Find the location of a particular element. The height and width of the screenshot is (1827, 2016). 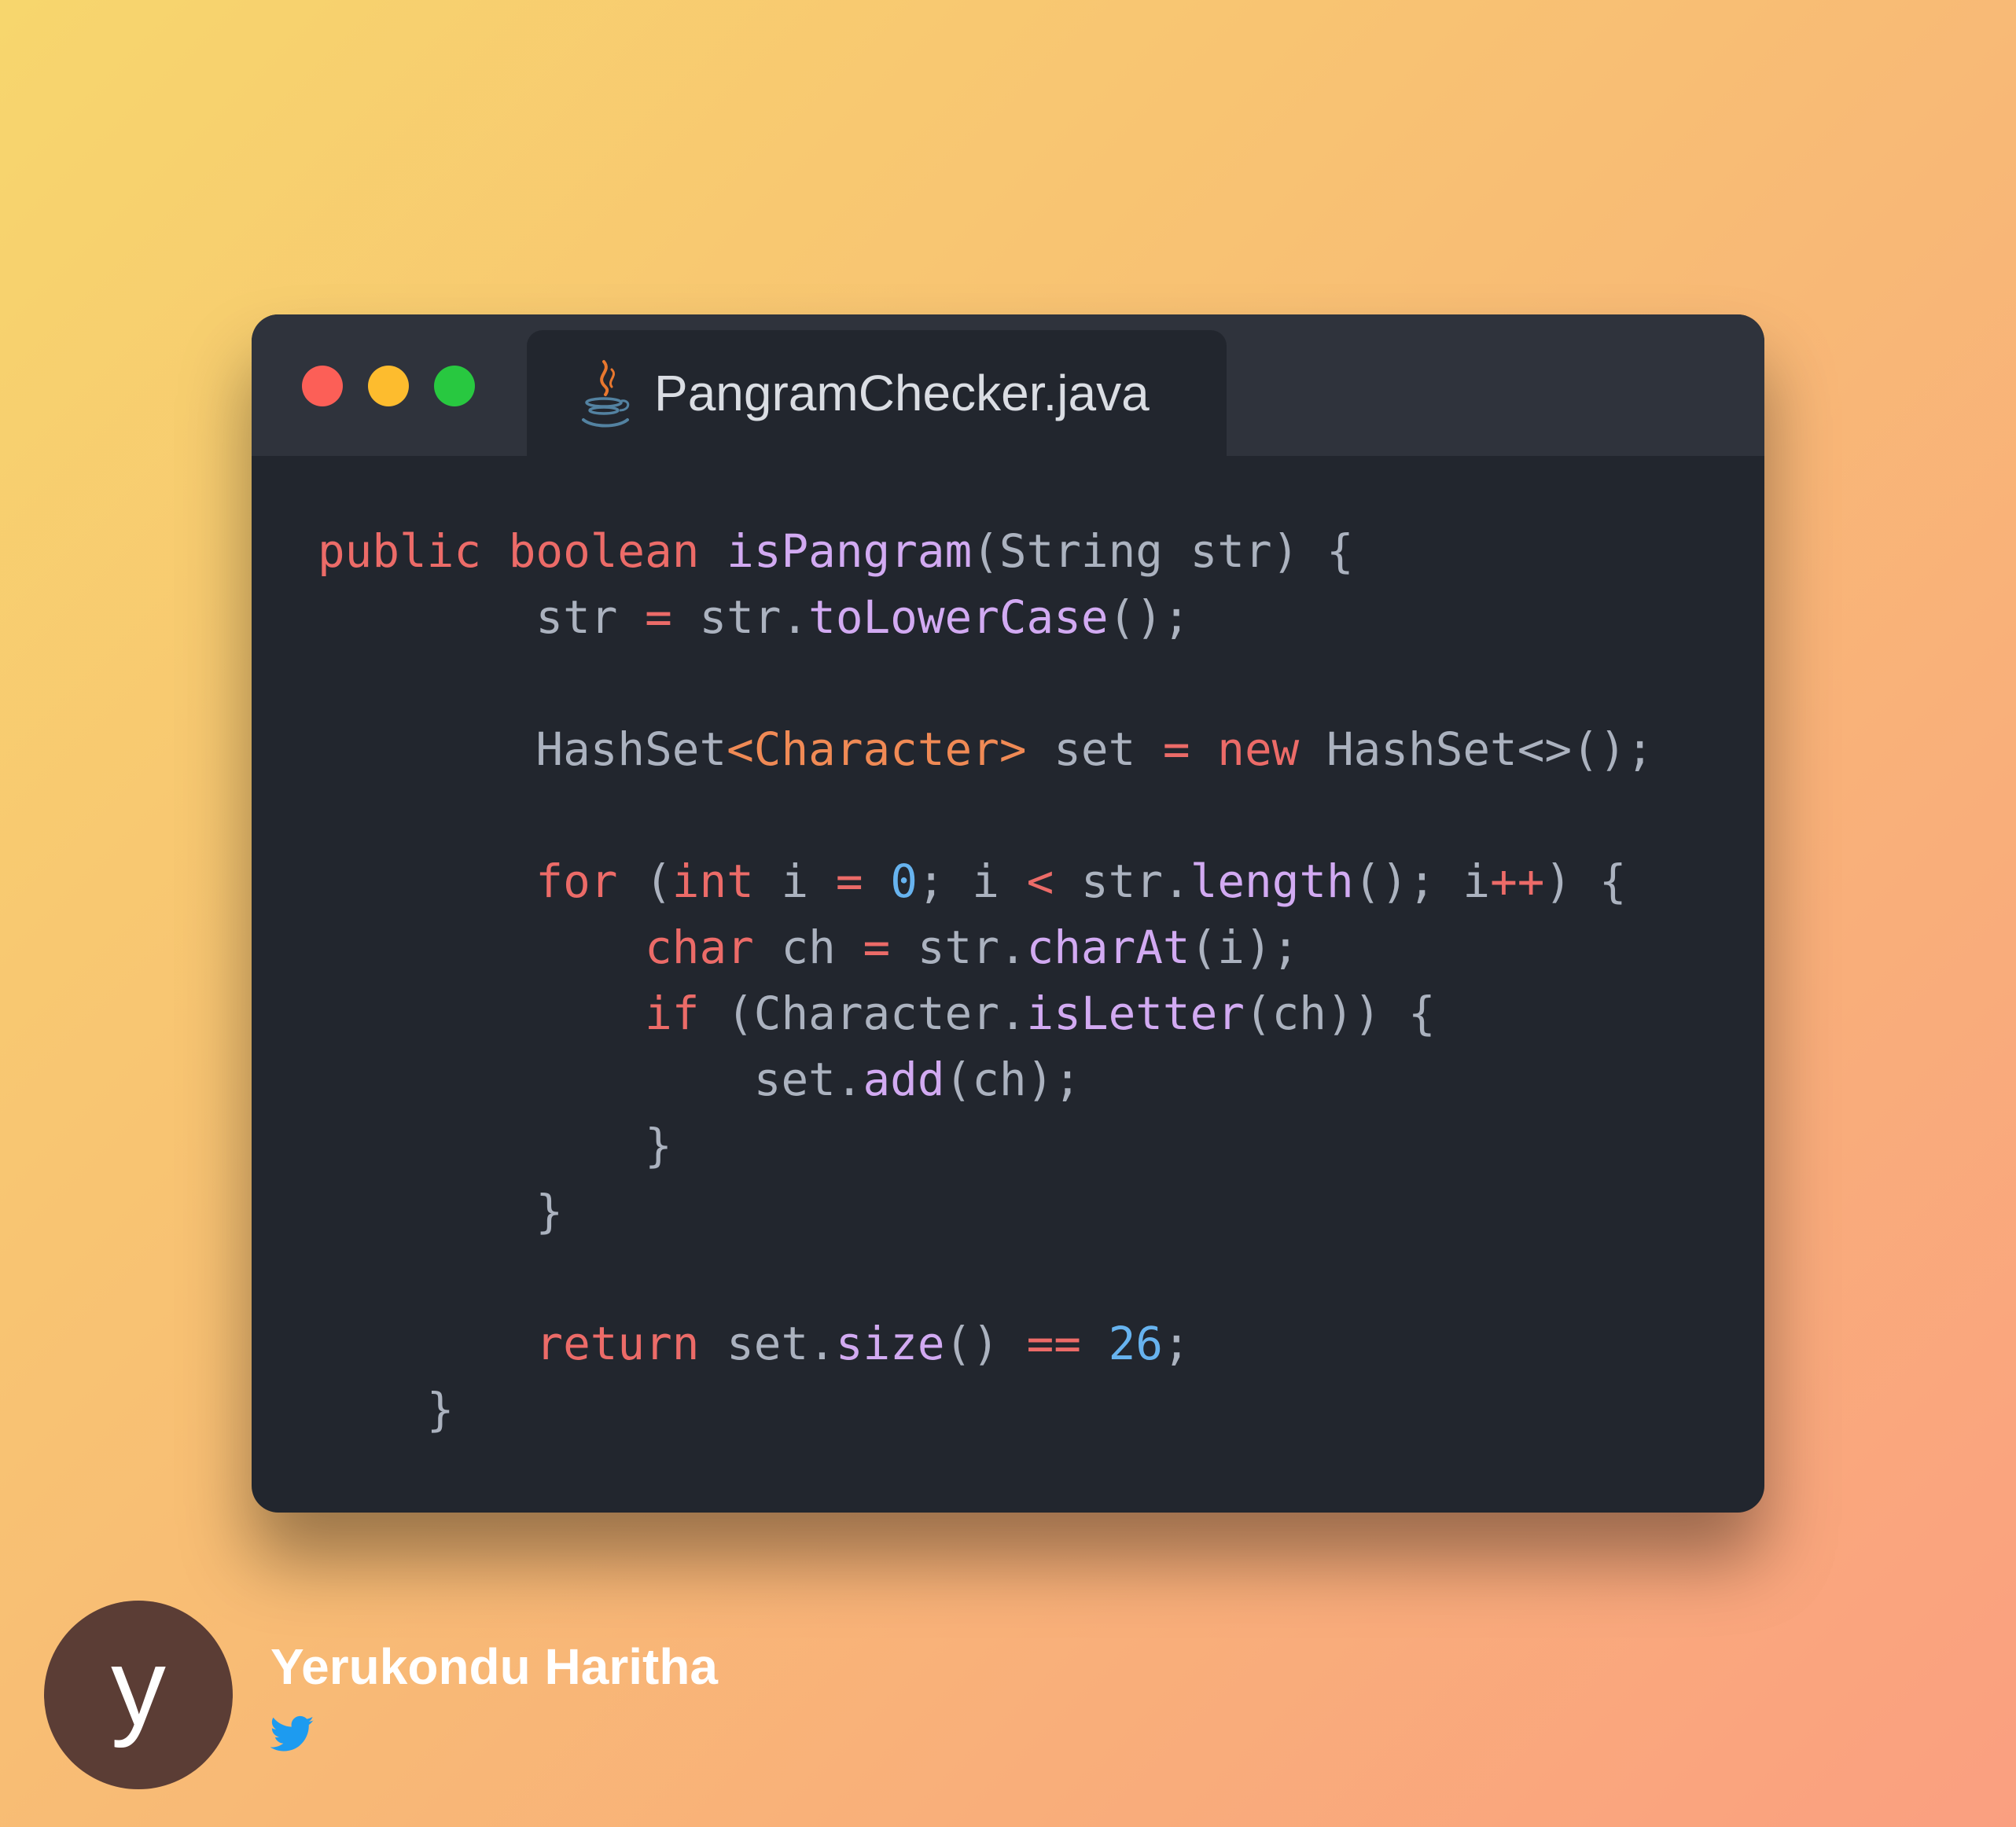

file-tab: PangramChecker.java is located at coordinates (877, 393).